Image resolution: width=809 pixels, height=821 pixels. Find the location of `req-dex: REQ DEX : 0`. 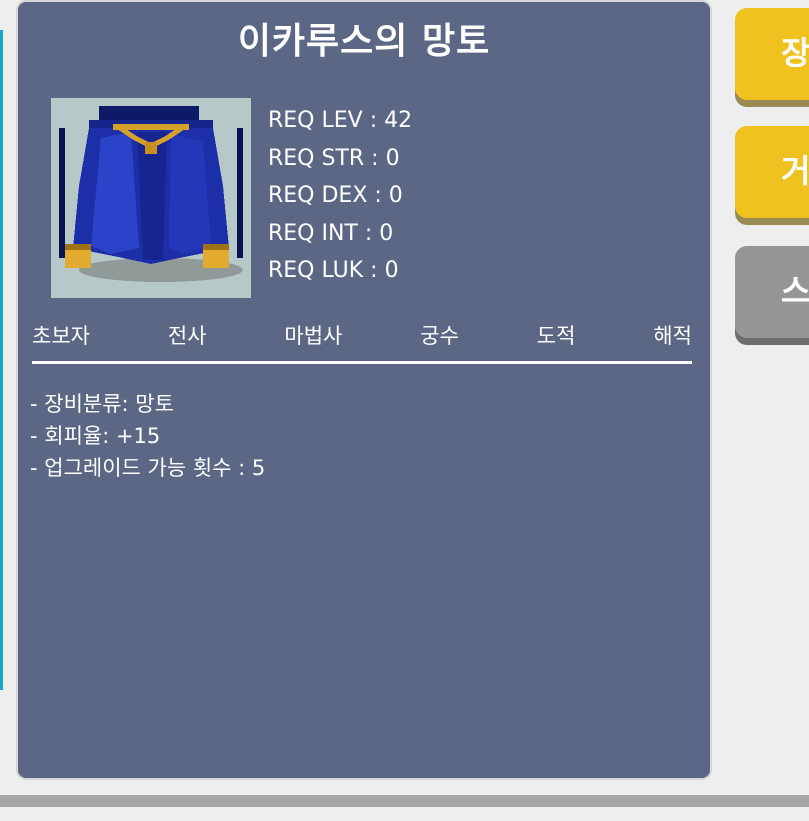

req-dex: REQ DEX : 0 is located at coordinates (335, 195).